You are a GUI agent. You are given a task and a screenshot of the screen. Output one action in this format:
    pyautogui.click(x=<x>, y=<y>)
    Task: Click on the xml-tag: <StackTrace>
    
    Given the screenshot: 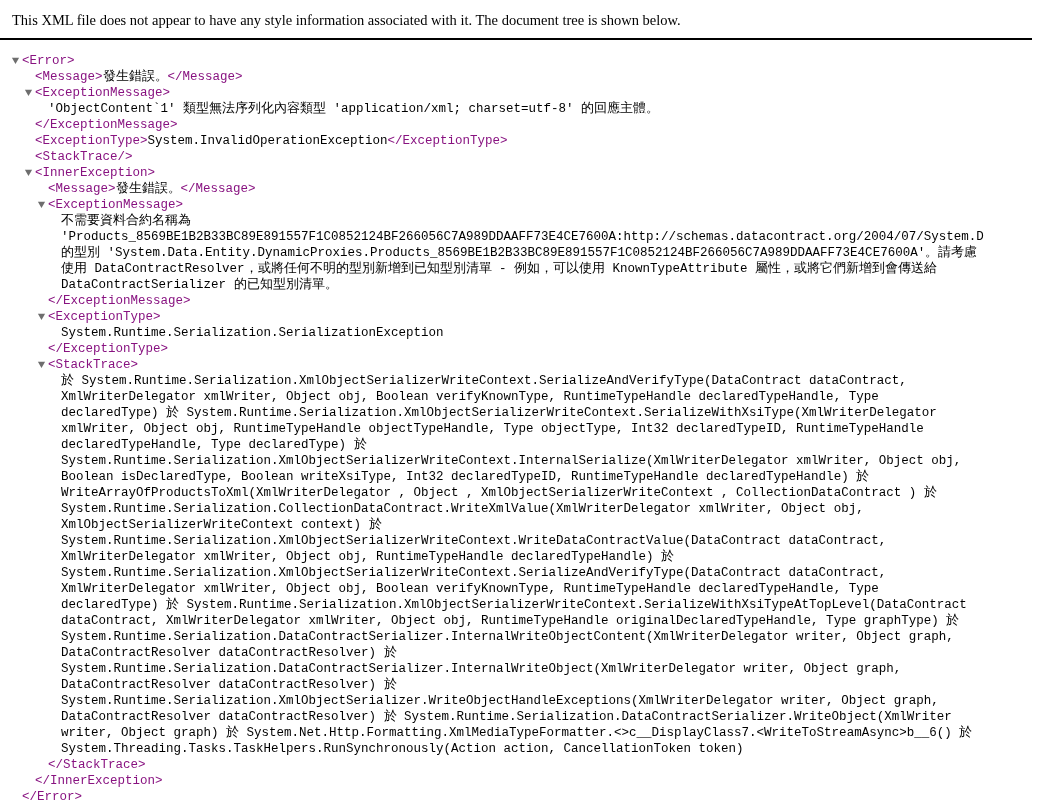 What is the action you would take?
    pyautogui.click(x=93, y=365)
    